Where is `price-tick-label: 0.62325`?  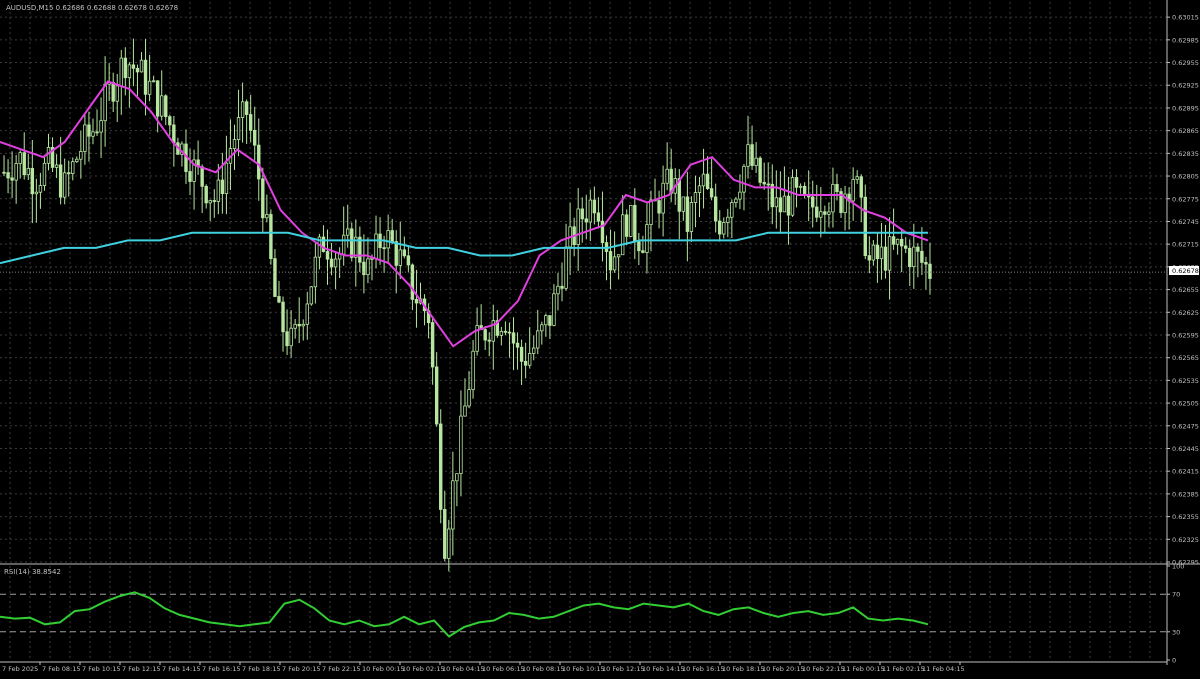 price-tick-label: 0.62325 is located at coordinates (1185, 540).